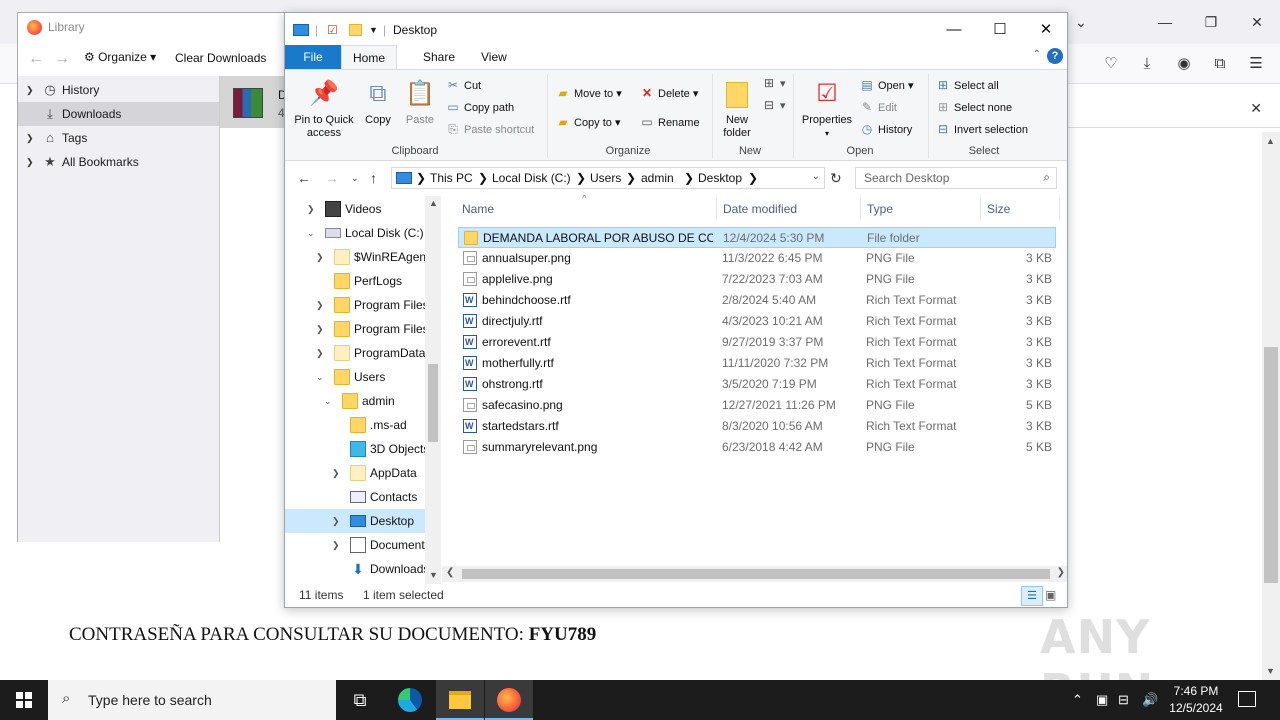 The height and width of the screenshot is (720, 1280). What do you see at coordinates (192, 700) in the screenshot?
I see `taskbar-search: ⌕ Type here to search` at bounding box center [192, 700].